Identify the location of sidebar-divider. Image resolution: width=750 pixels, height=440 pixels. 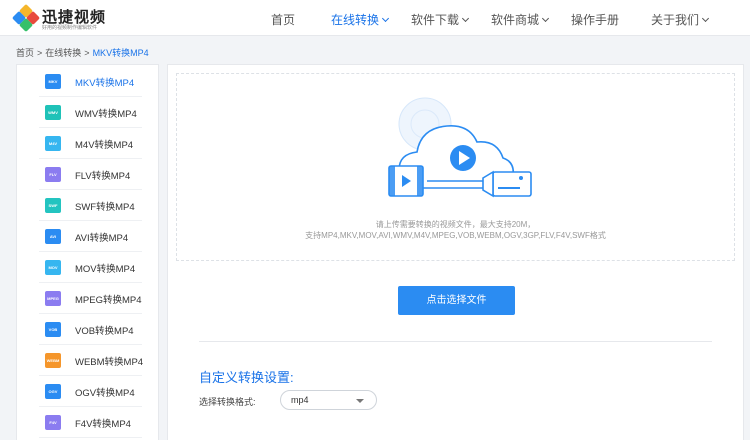
(90, 437).